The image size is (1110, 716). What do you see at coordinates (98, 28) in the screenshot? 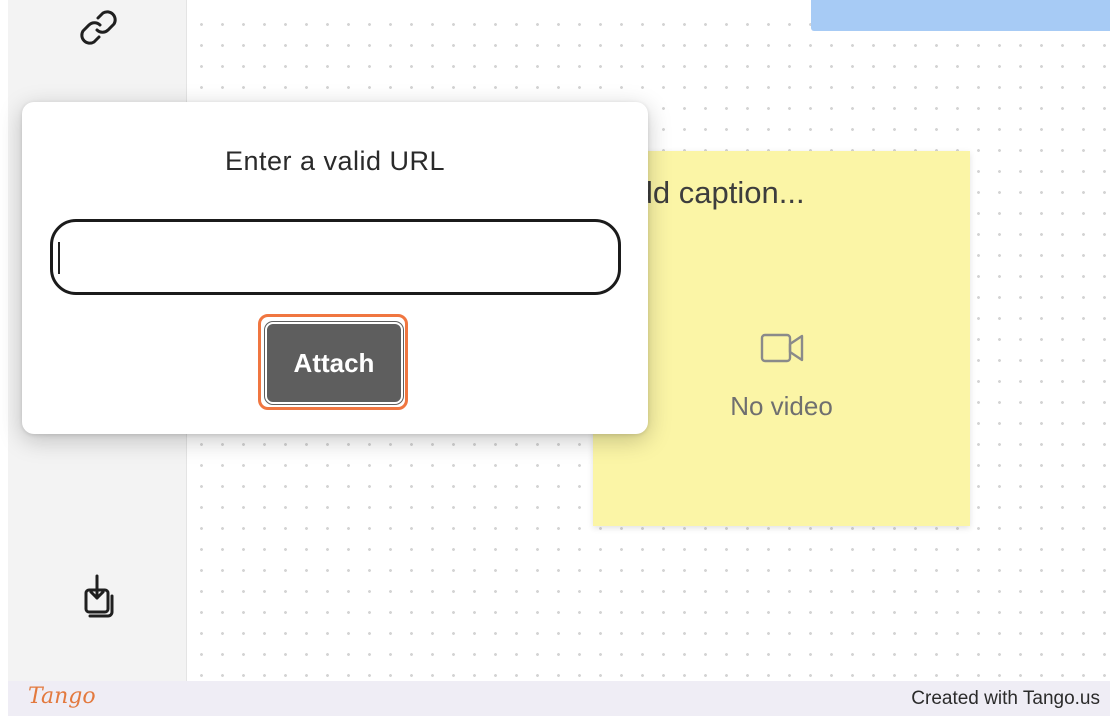
I see `link-icon` at bounding box center [98, 28].